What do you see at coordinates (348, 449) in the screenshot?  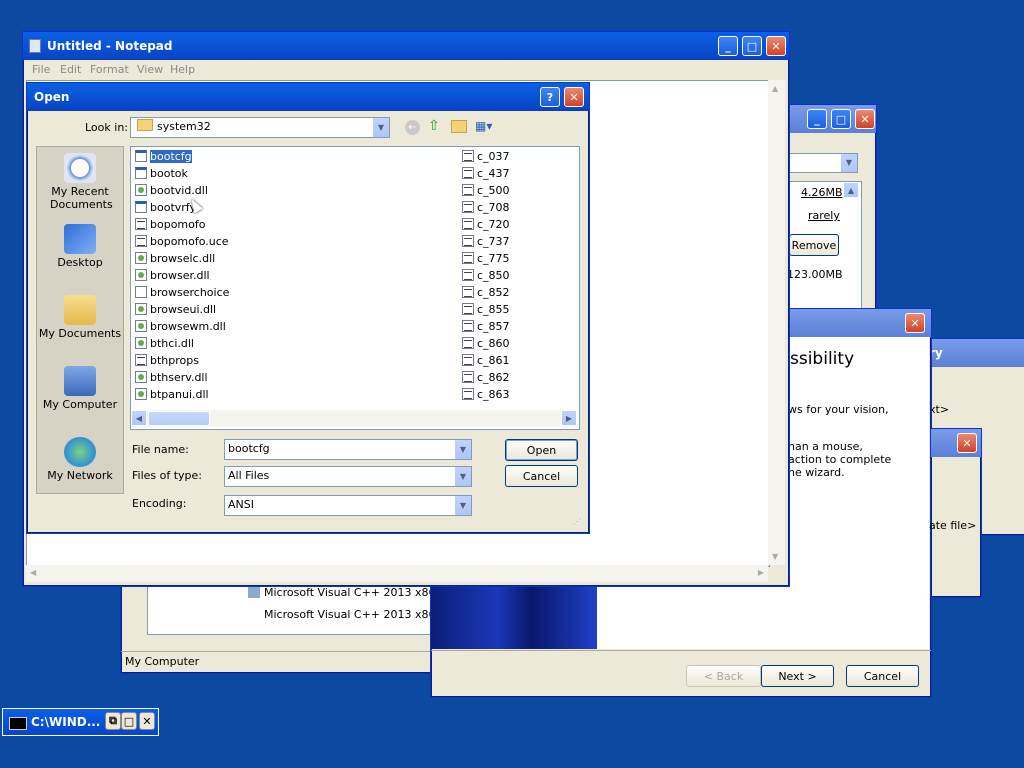 I see `file-name-field: bootcfg ▼` at bounding box center [348, 449].